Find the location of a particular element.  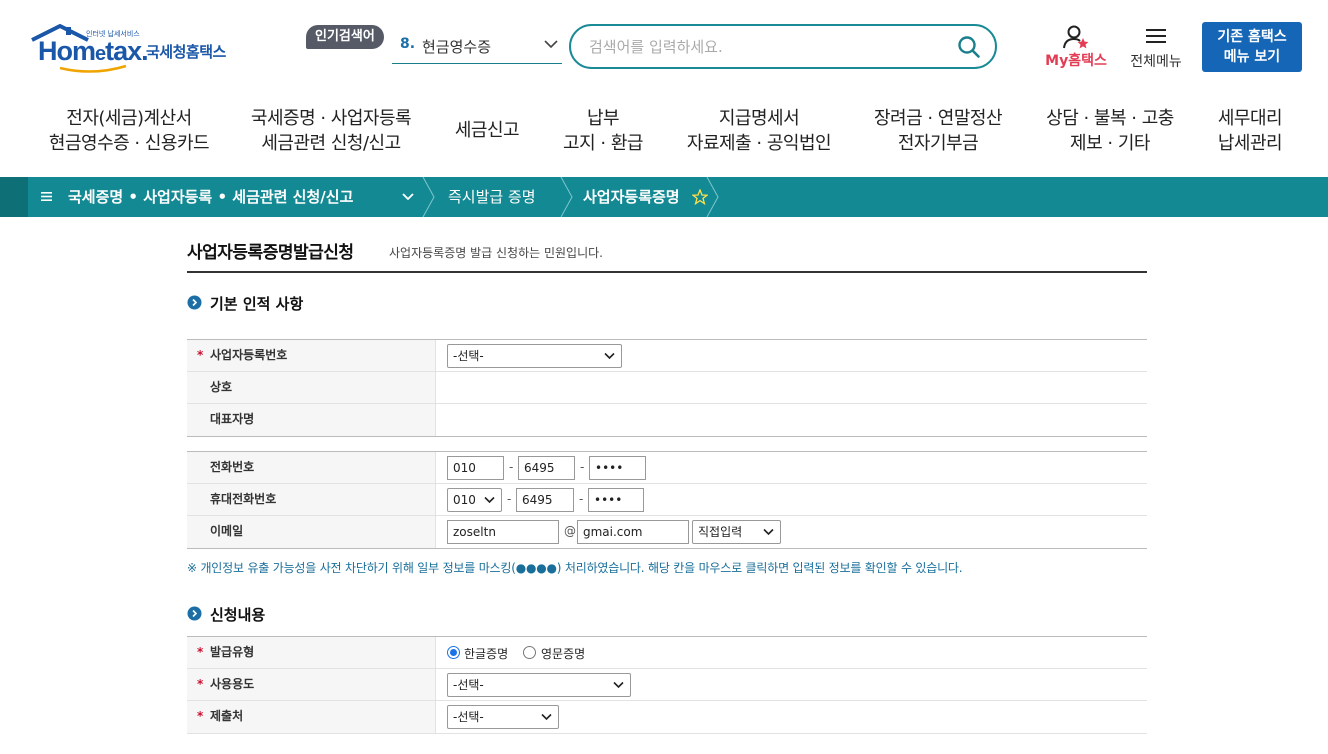

title-divider is located at coordinates (667, 272).